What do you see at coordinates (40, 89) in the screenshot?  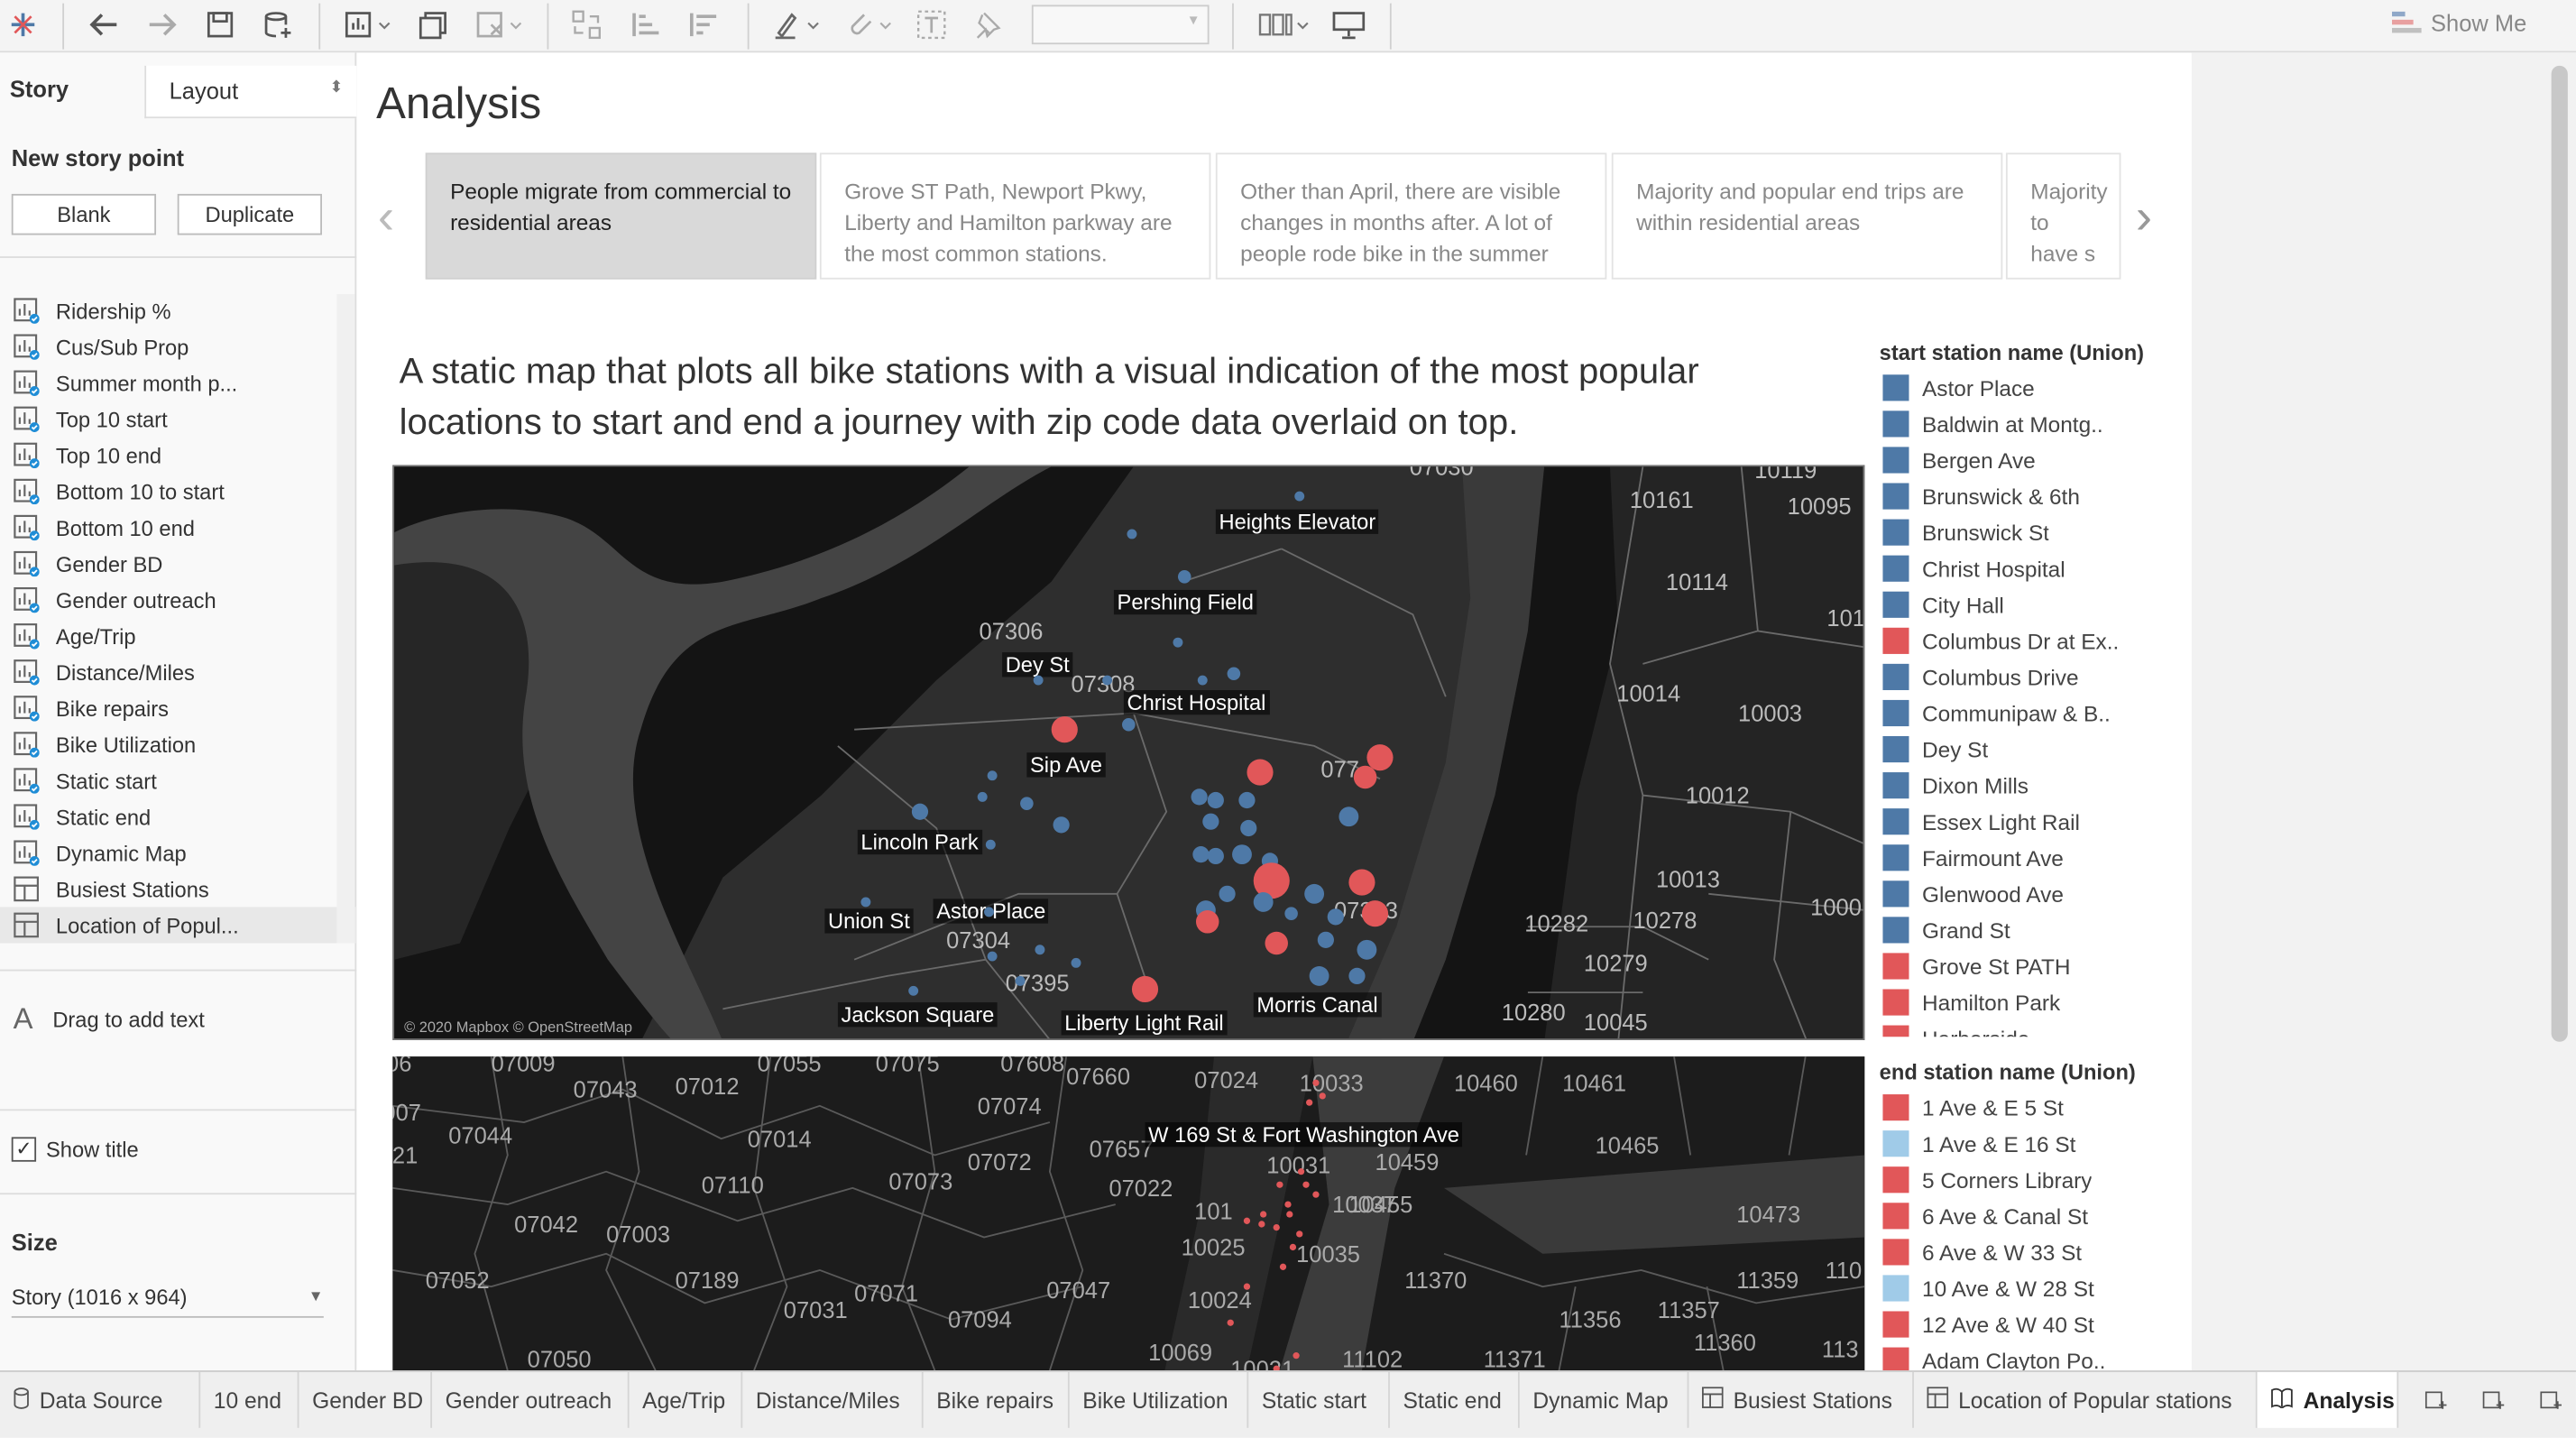 I see `tab-story: Story` at bounding box center [40, 89].